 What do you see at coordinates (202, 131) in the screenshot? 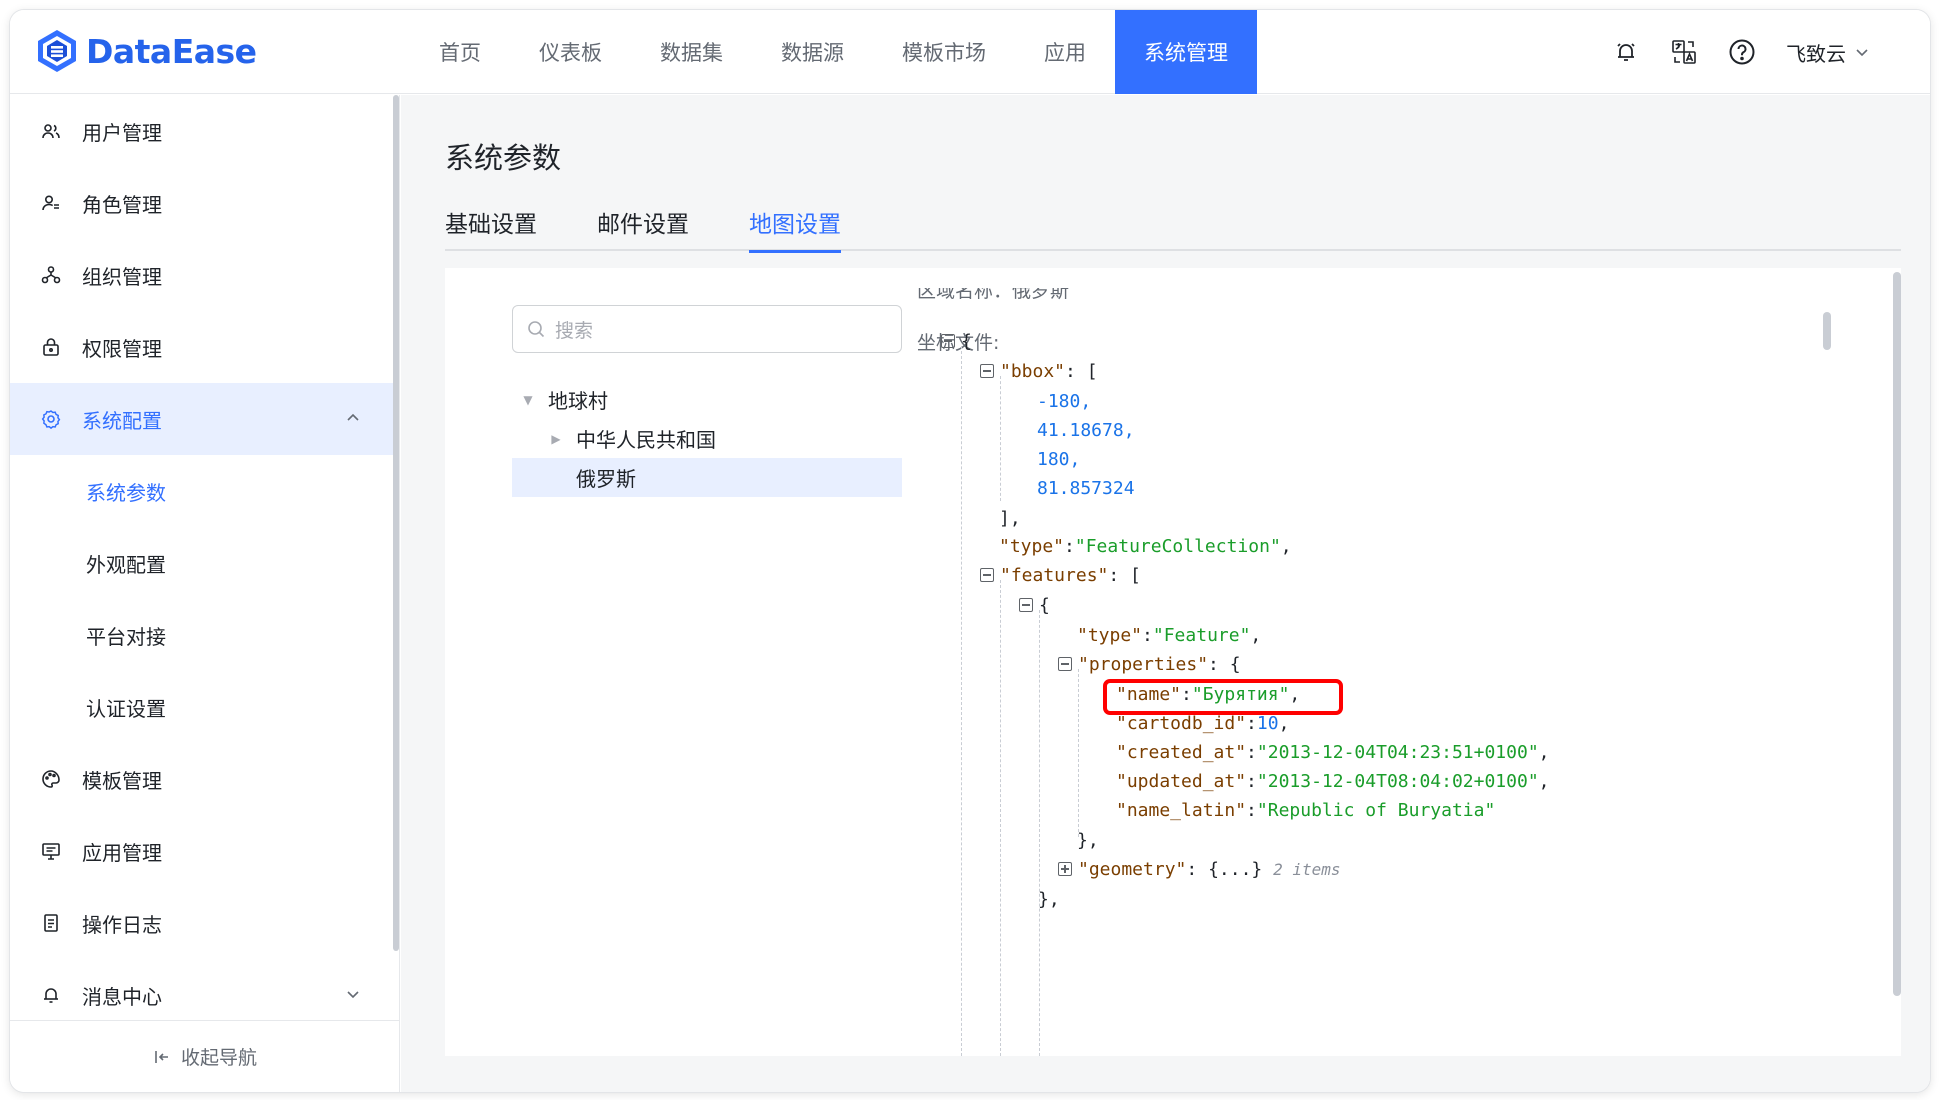
I see `sidebar-item-users: 用户管理` at bounding box center [202, 131].